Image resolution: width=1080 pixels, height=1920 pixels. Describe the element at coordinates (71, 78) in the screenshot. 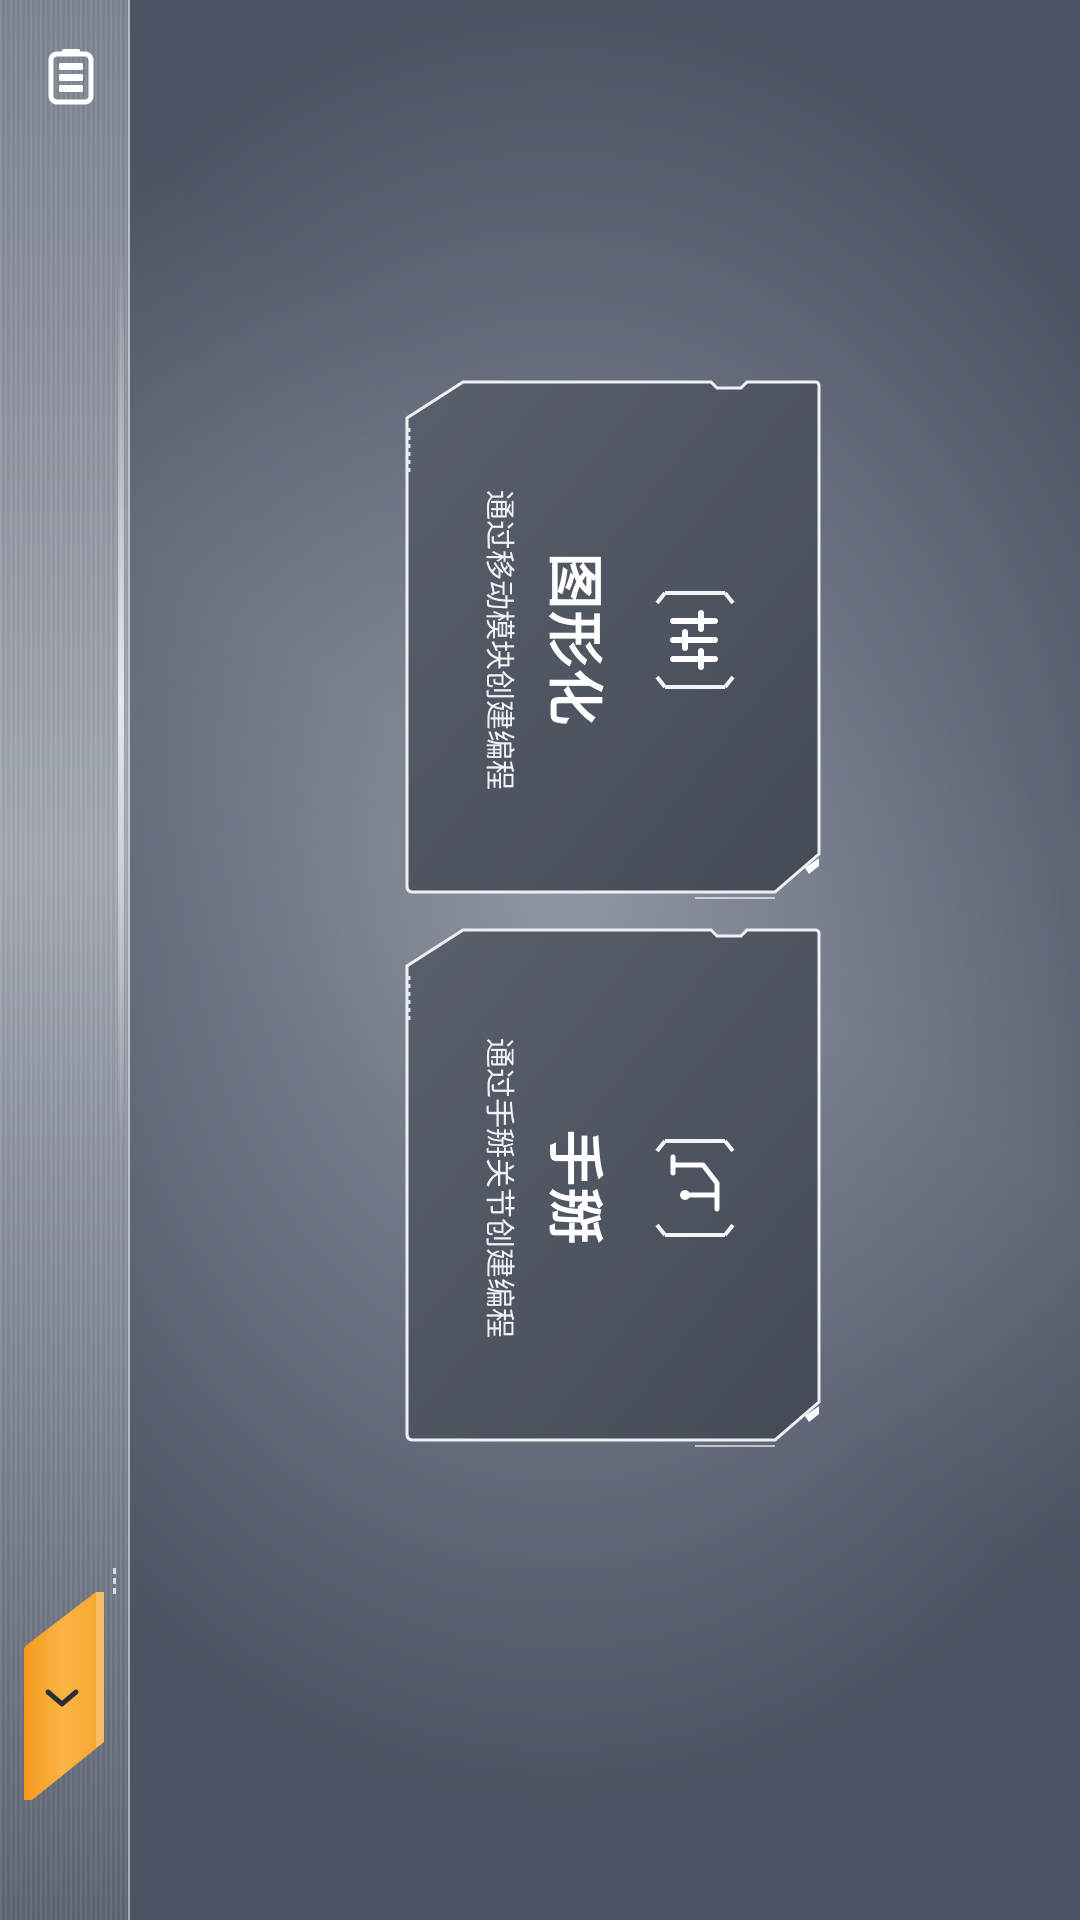

I see `battery-icon` at that location.